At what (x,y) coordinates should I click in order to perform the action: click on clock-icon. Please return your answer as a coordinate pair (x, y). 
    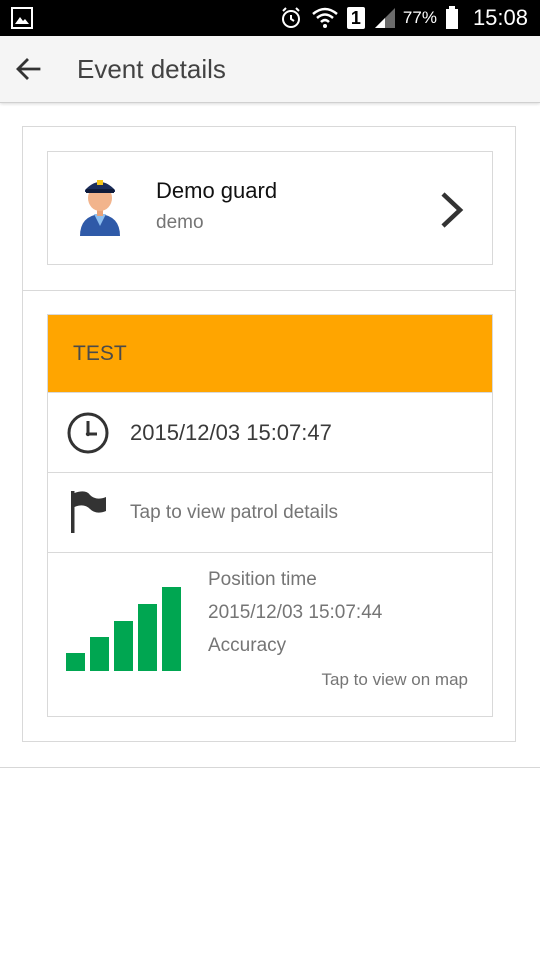
    Looking at the image, I should click on (88, 433).